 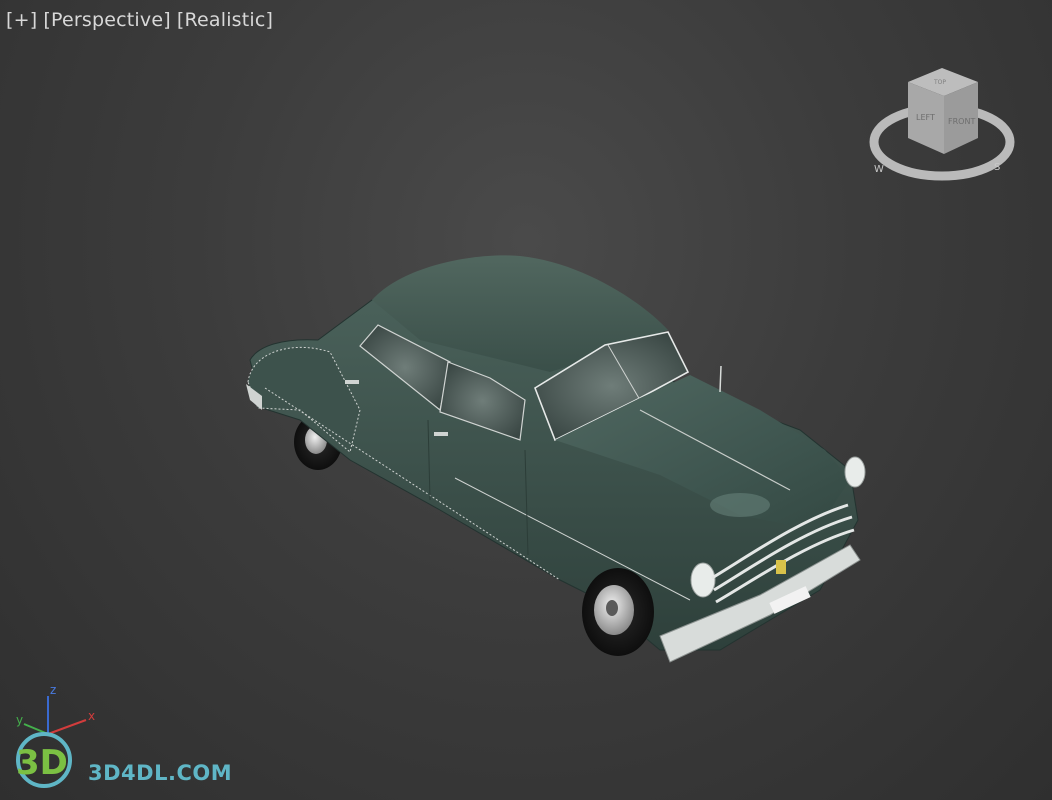 I want to click on watermark-logo: 3D, so click(x=44, y=760).